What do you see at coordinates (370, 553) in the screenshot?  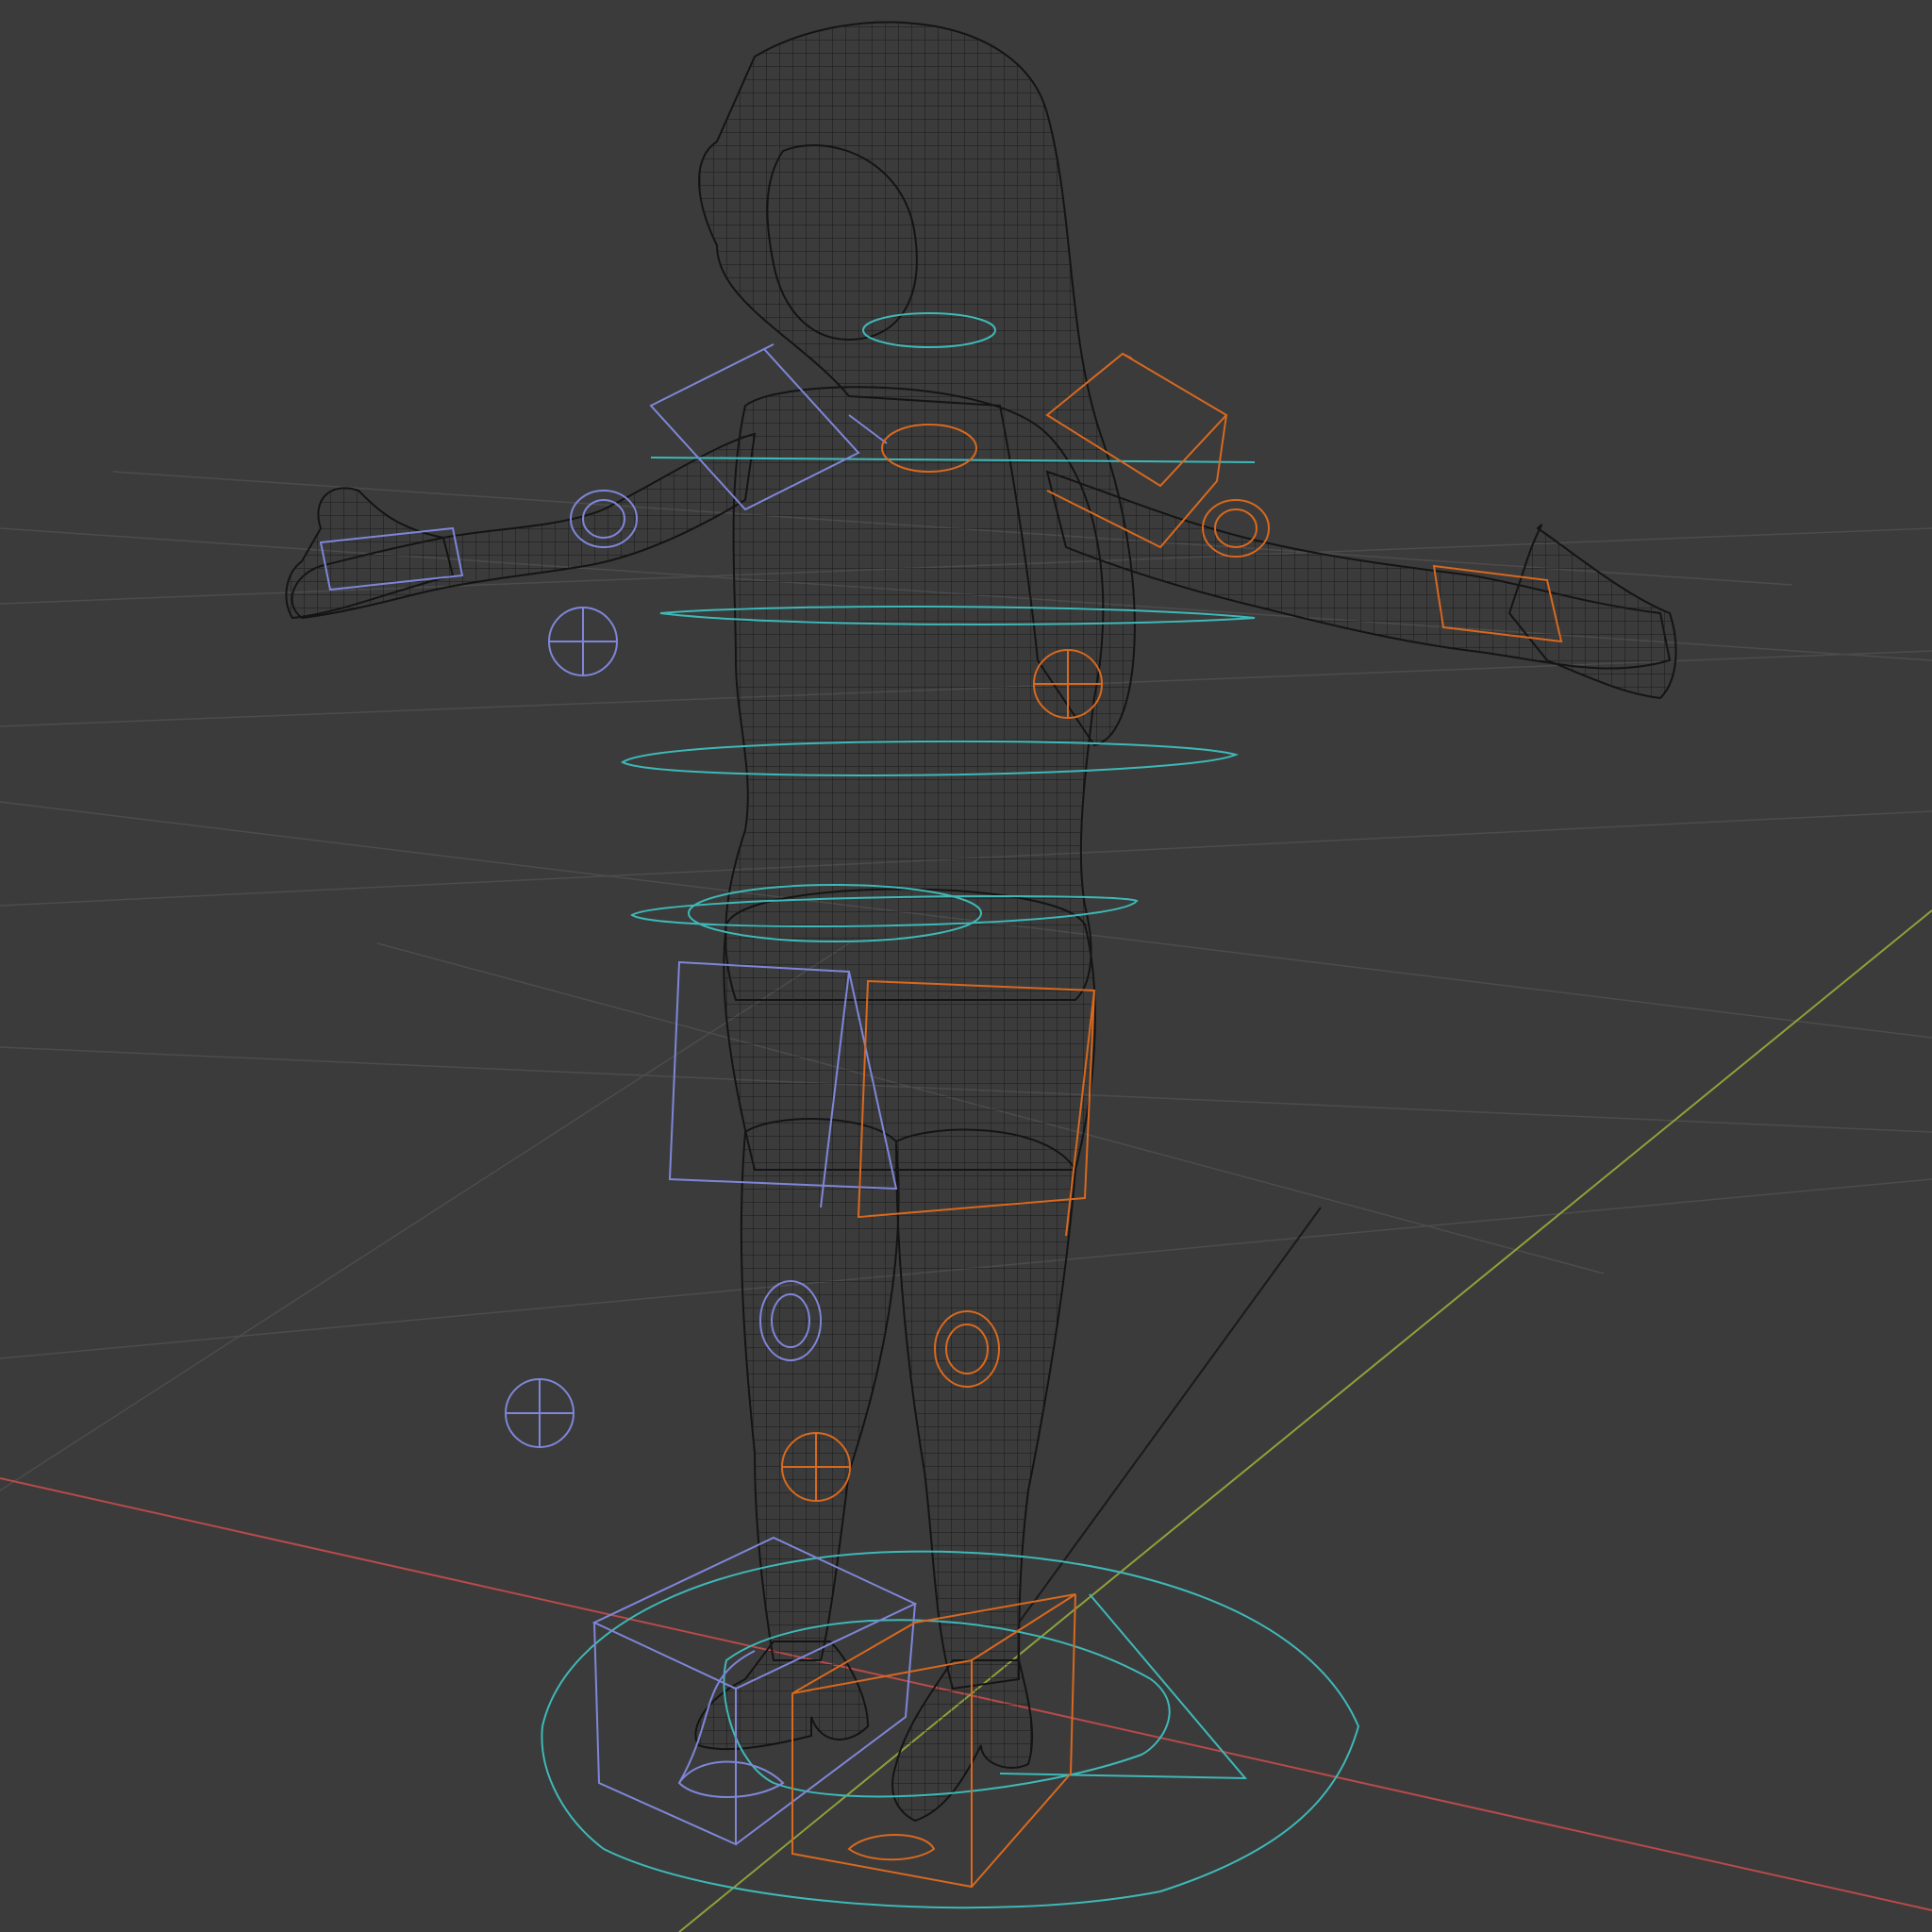 I see `left-hand-mesh` at bounding box center [370, 553].